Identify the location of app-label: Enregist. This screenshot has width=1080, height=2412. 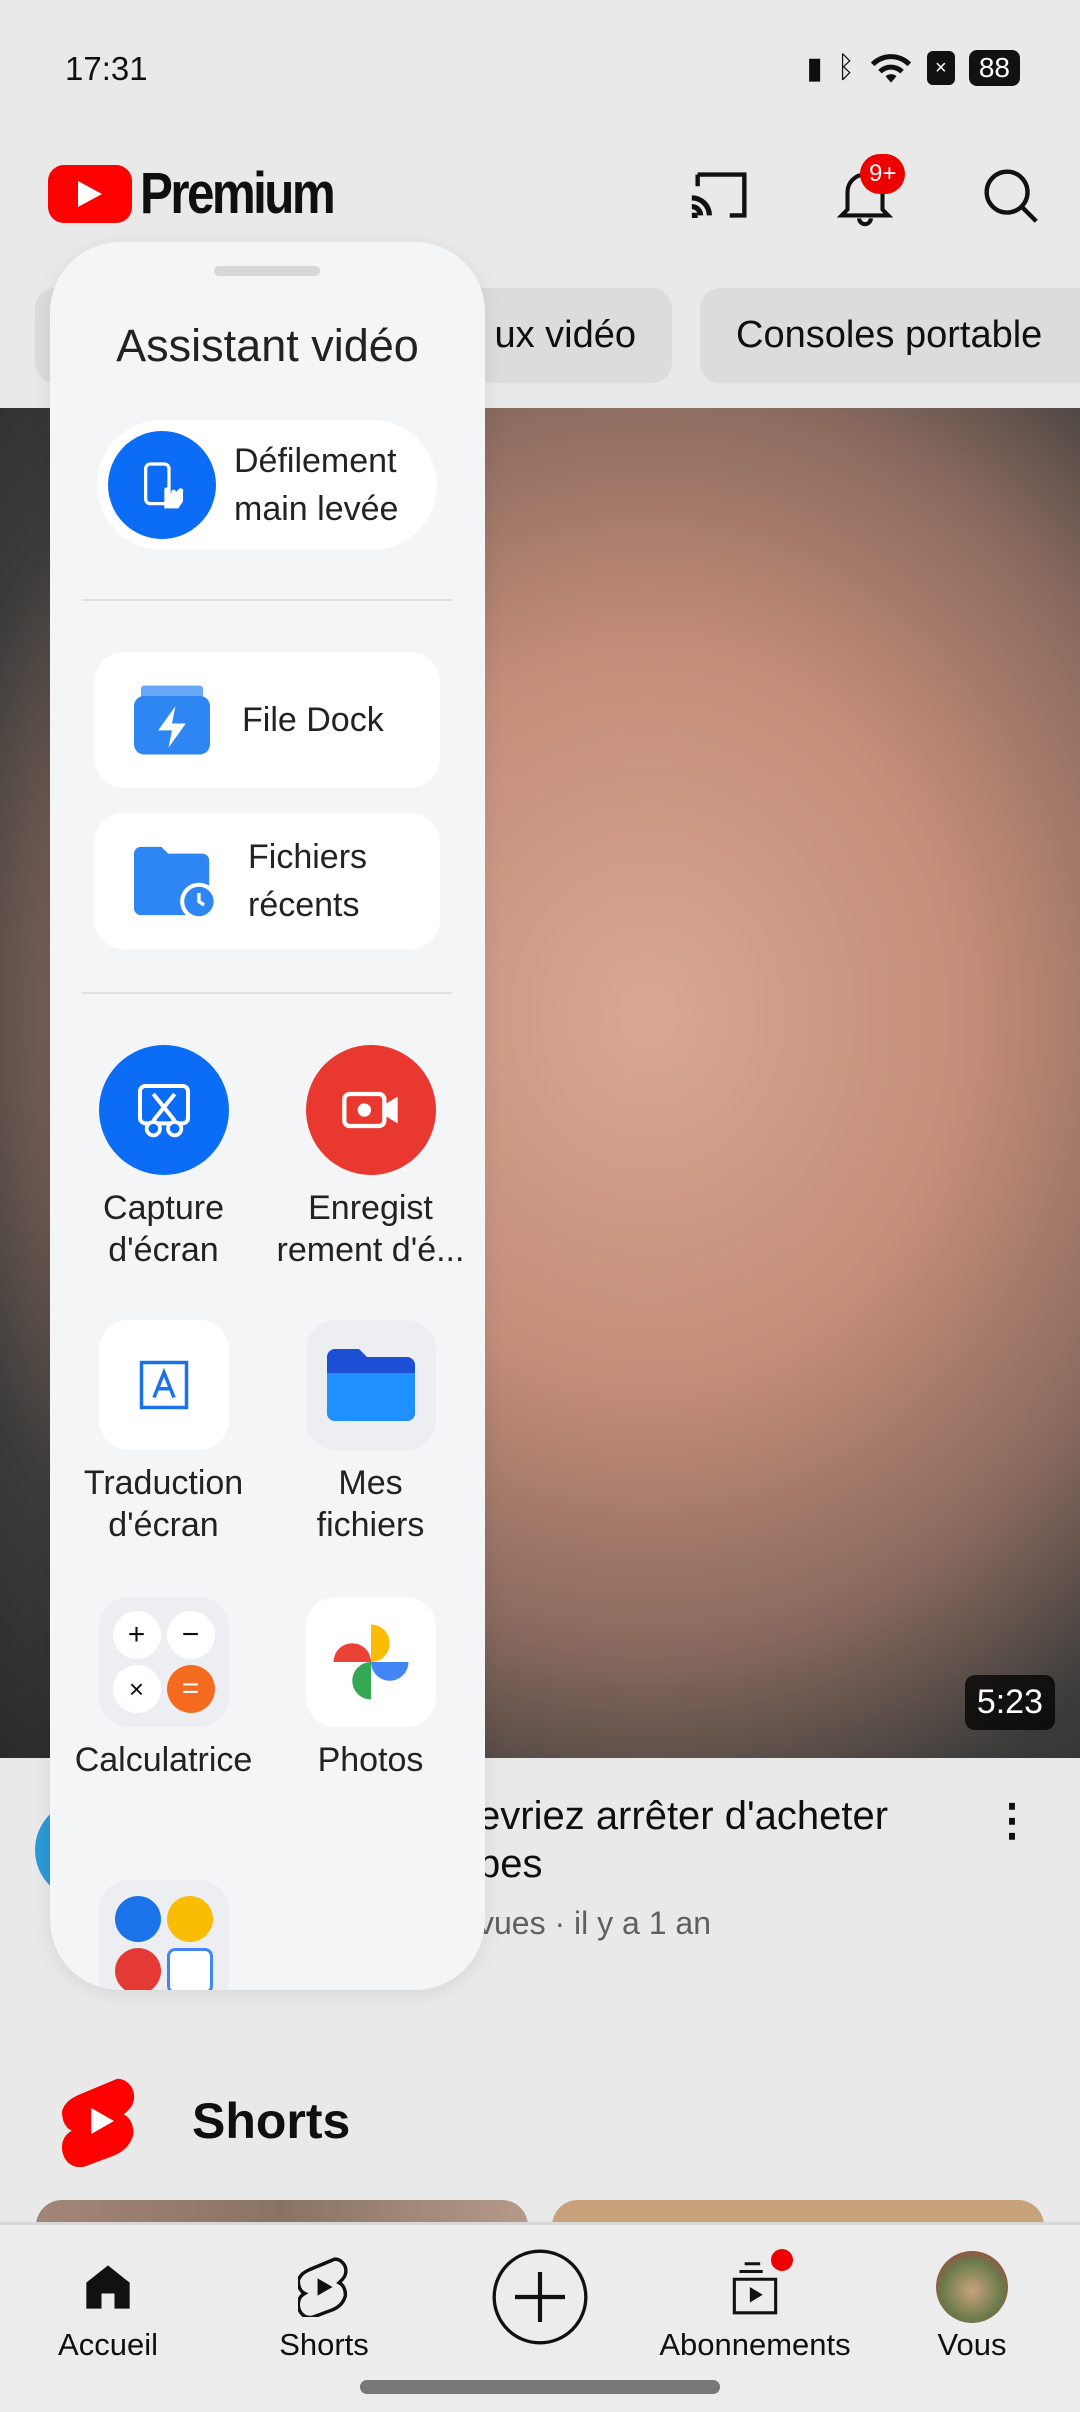
(370, 1208).